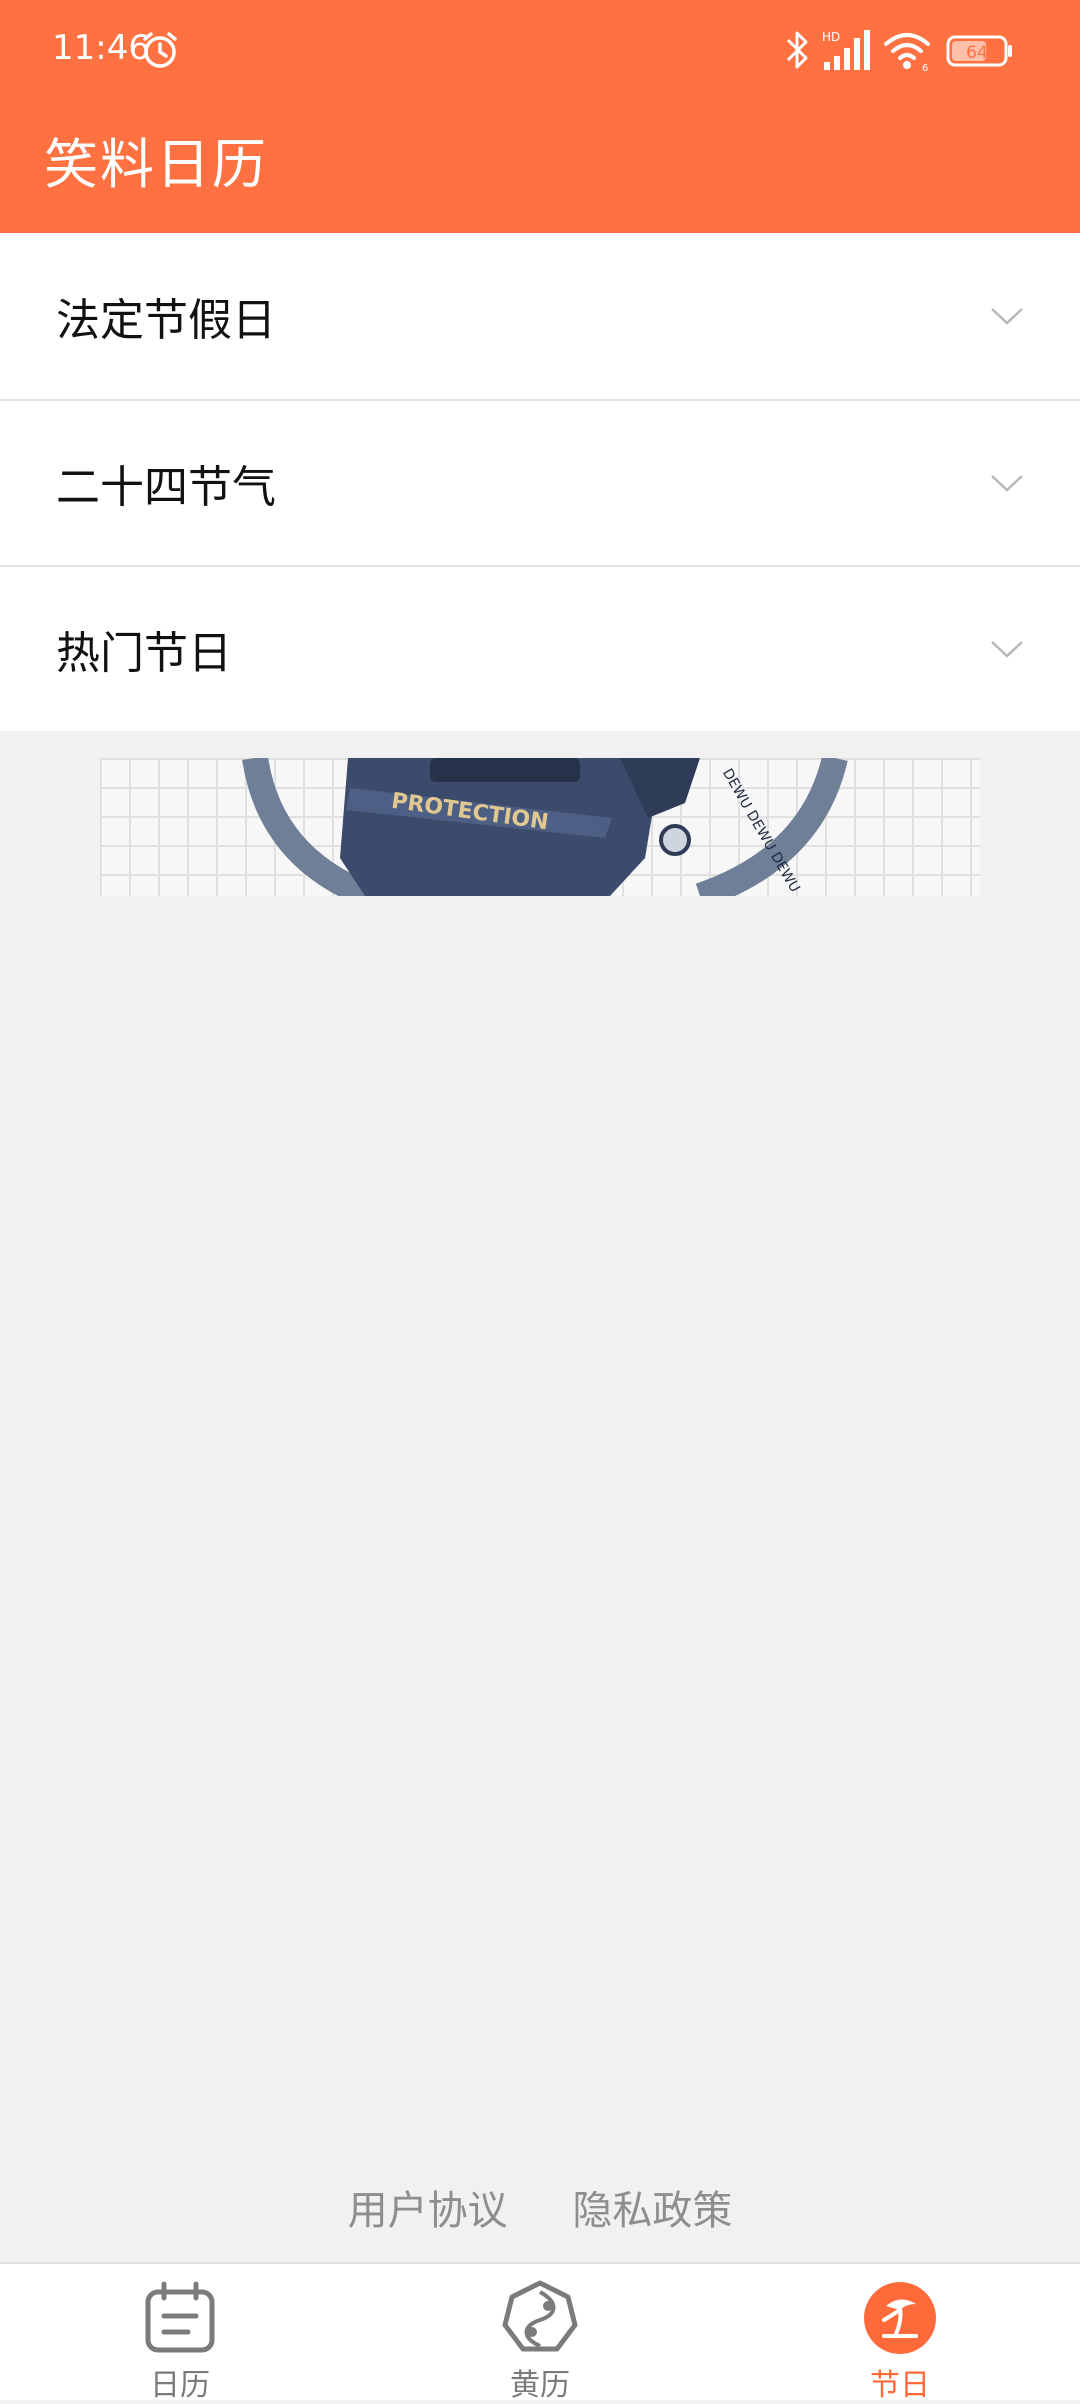 This screenshot has height=2404, width=1080. What do you see at coordinates (540, 2385) in the screenshot?
I see `nav-label: 黄历` at bounding box center [540, 2385].